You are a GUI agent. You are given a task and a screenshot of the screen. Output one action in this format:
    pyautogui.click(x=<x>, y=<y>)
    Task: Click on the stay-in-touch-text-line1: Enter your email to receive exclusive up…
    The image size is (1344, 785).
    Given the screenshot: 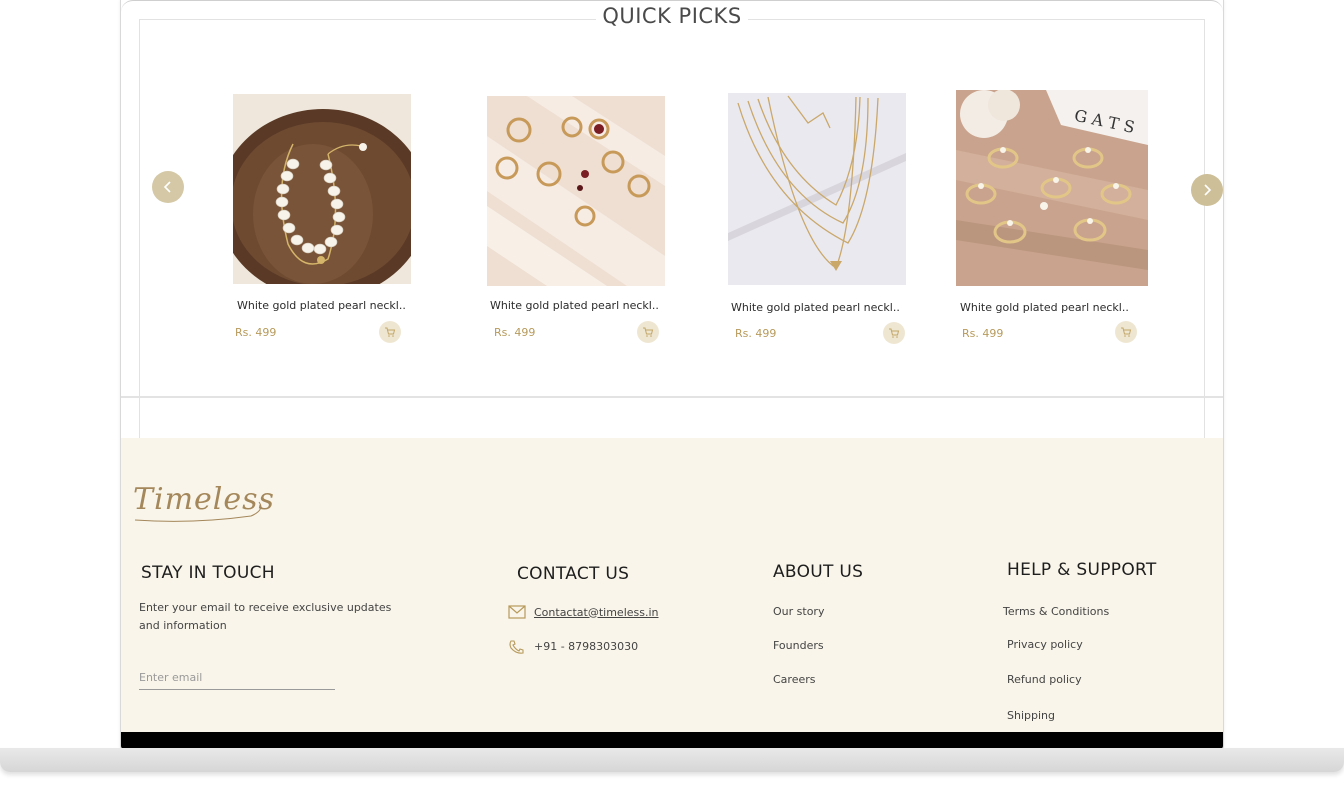 What is the action you would take?
    pyautogui.click(x=265, y=607)
    